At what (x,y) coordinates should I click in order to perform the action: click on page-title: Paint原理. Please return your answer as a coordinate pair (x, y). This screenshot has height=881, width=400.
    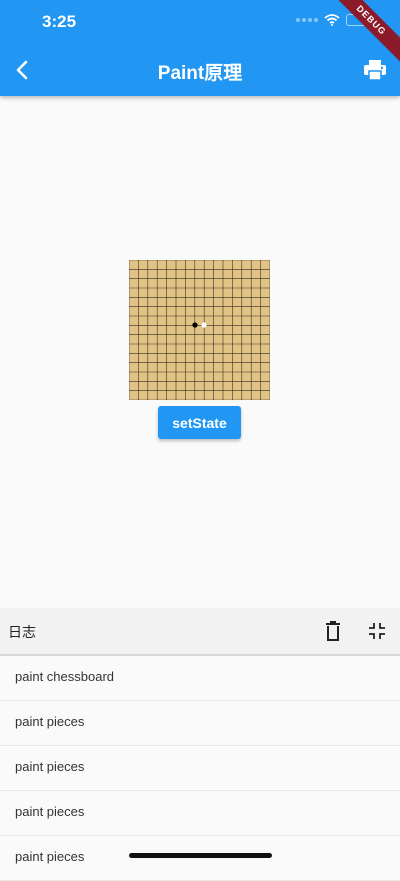
    Looking at the image, I should click on (200, 73).